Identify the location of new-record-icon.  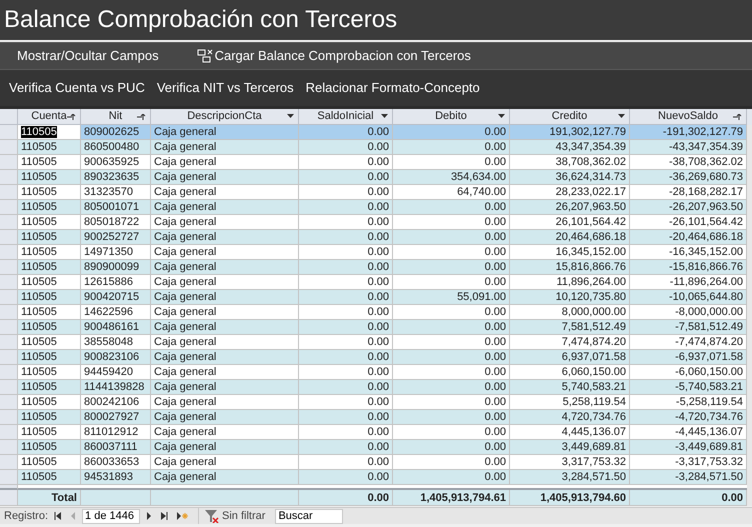
(182, 516).